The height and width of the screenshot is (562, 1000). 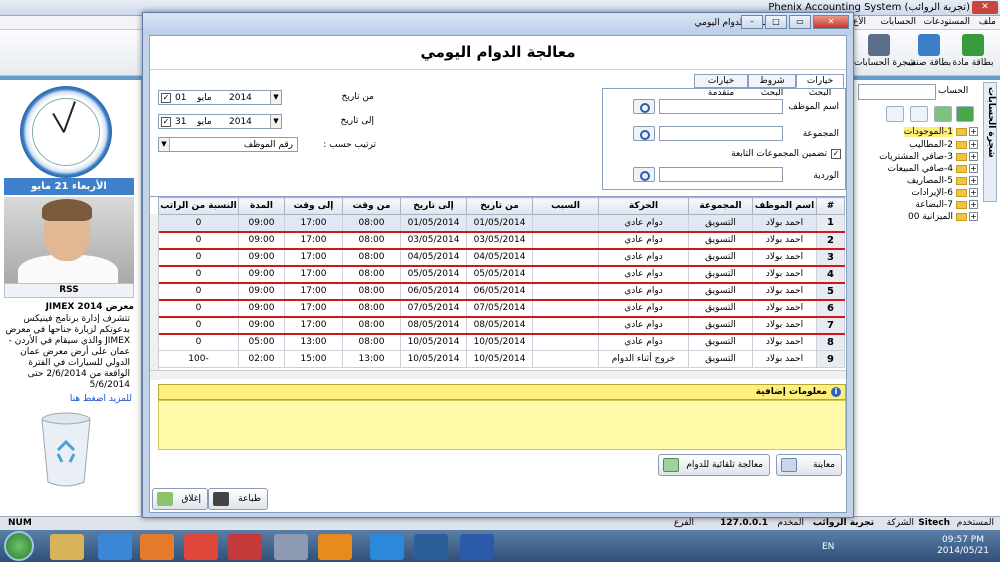 What do you see at coordinates (291, 547) in the screenshot?
I see `calculator-taskbar-icon` at bounding box center [291, 547].